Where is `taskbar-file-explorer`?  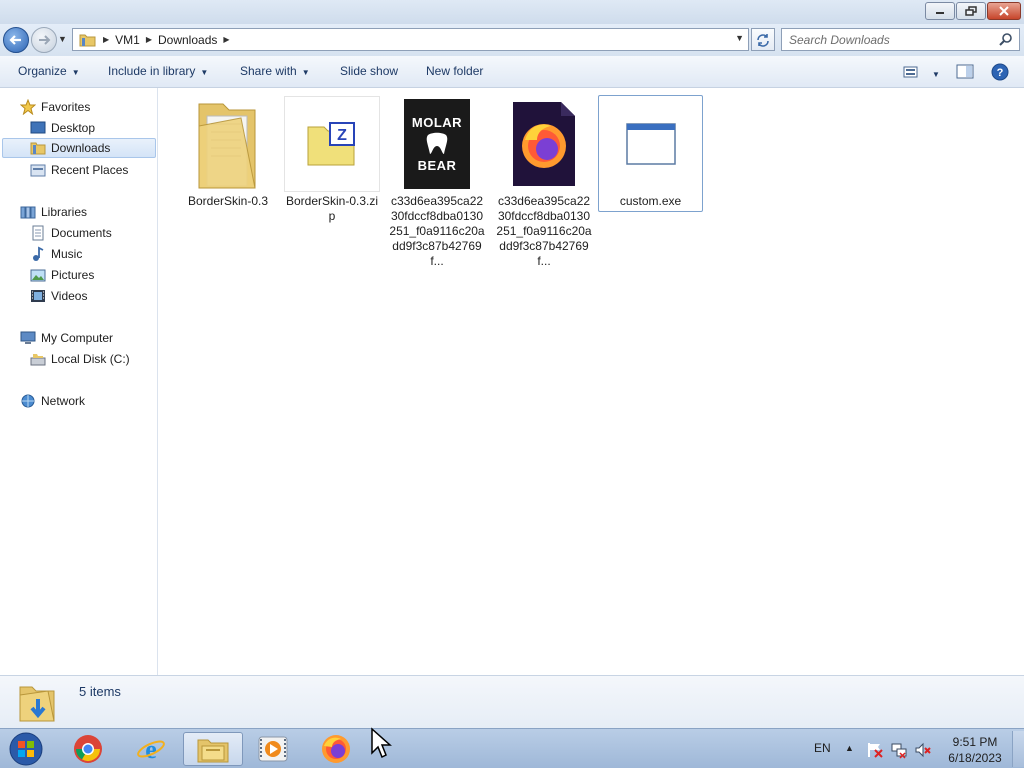
taskbar-file-explorer is located at coordinates (213, 749).